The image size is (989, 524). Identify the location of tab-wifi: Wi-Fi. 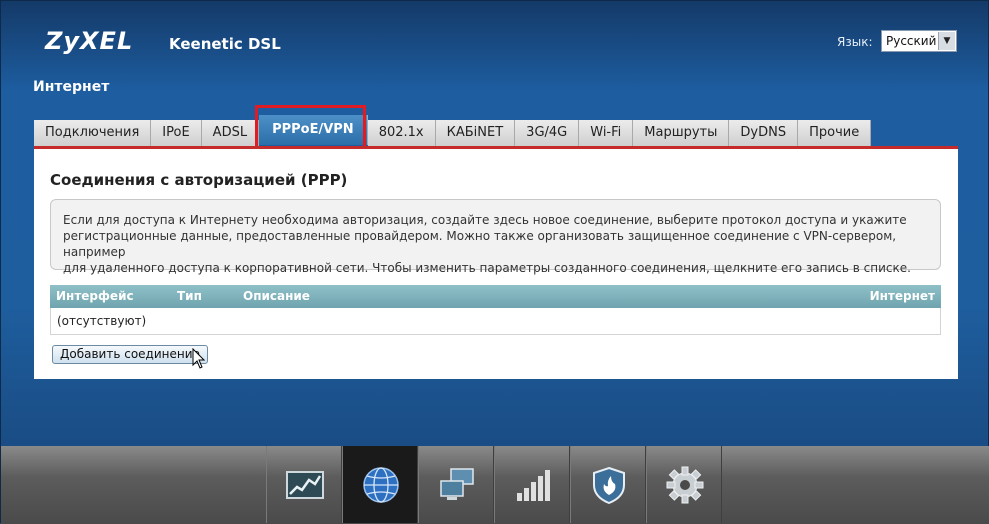
(606, 133).